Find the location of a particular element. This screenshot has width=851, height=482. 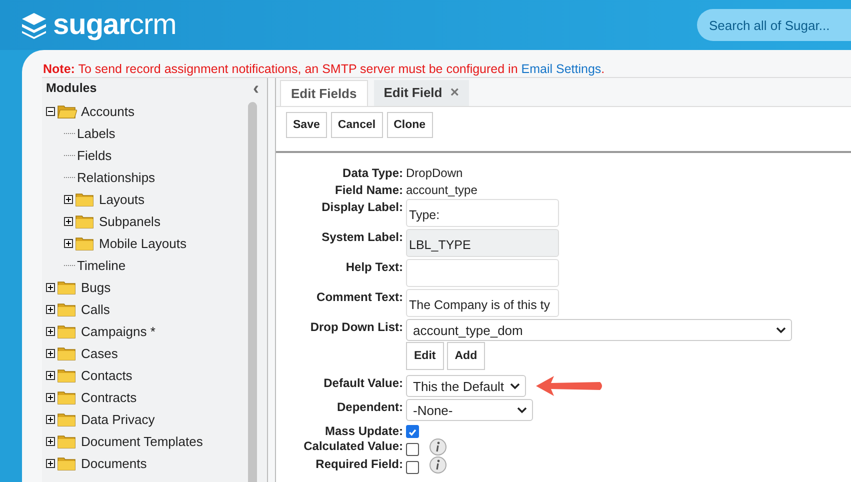

field-label: Help Text: is located at coordinates (373, 266).